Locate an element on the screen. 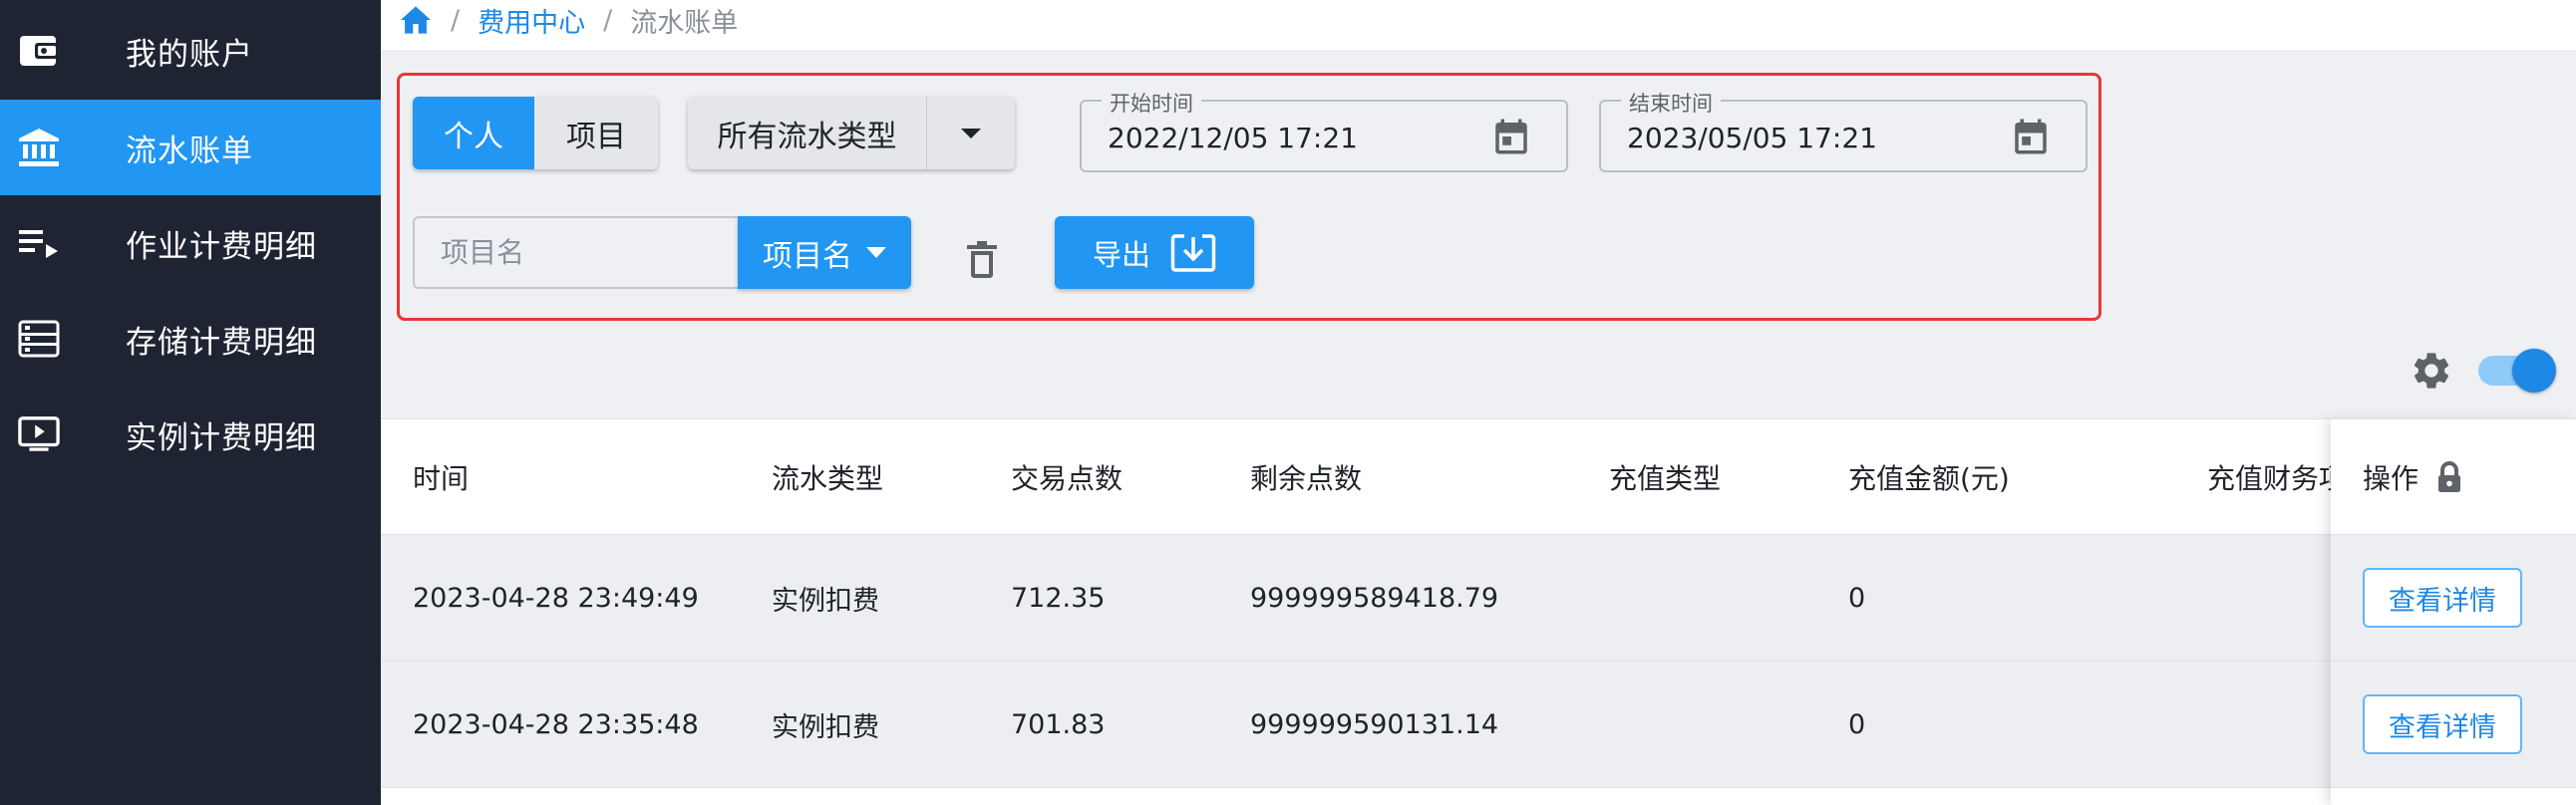 Image resolution: width=2576 pixels, height=805 pixels. cell-remaining: 999999590131.14 is located at coordinates (1374, 724).